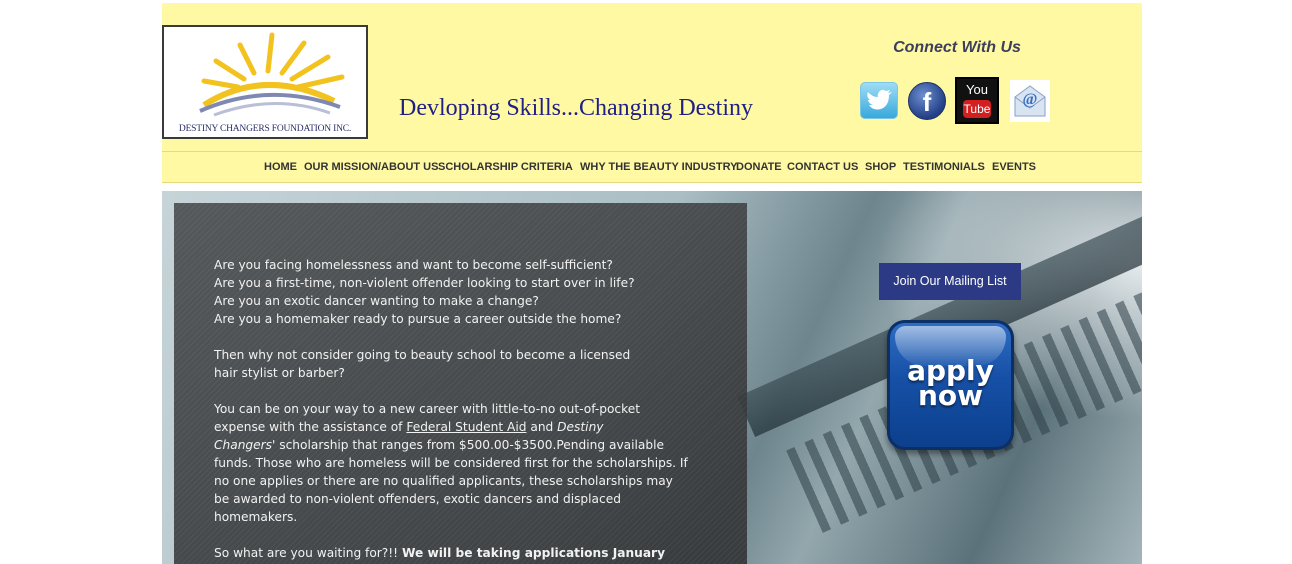 This screenshot has height=564, width=1292. What do you see at coordinates (944, 167) in the screenshot?
I see `nav-testimonials: TESTIMONIALS` at bounding box center [944, 167].